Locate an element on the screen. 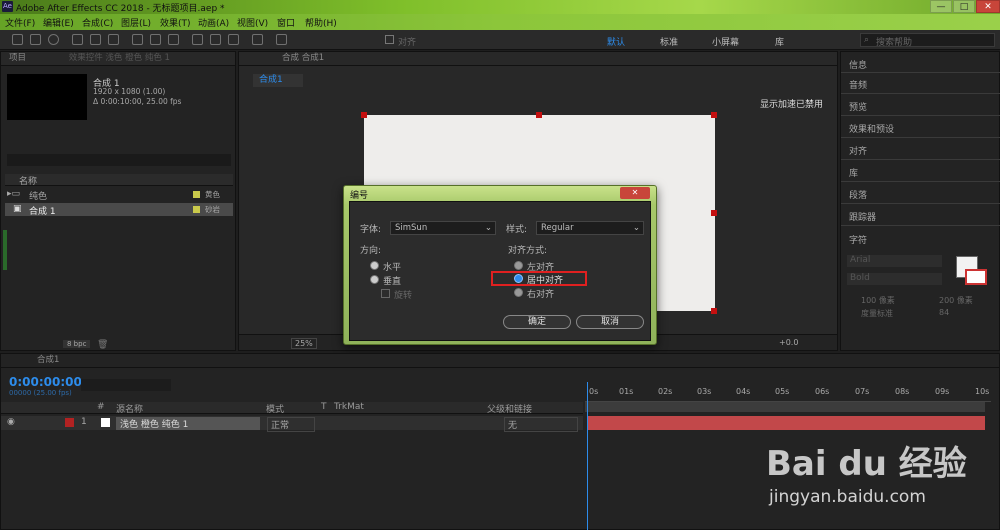 This screenshot has width=1000, height=530. workspace-library: 库 is located at coordinates (779, 41).